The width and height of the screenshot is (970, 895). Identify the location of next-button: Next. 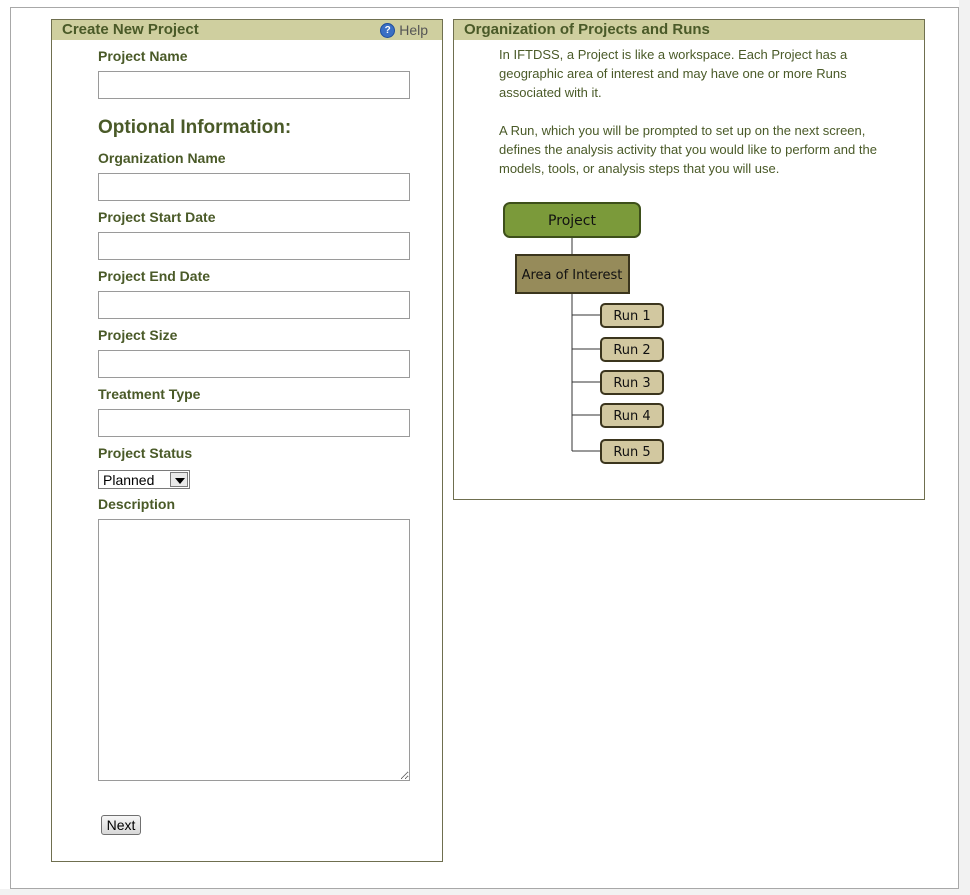
(121, 825).